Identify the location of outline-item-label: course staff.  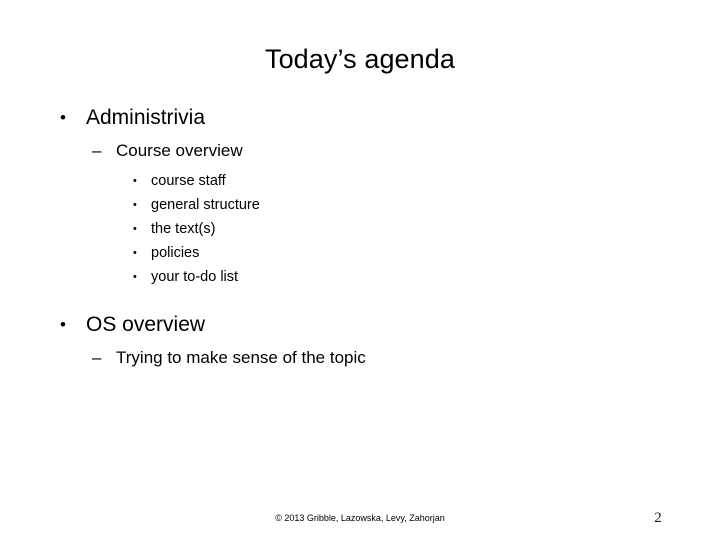
(188, 181).